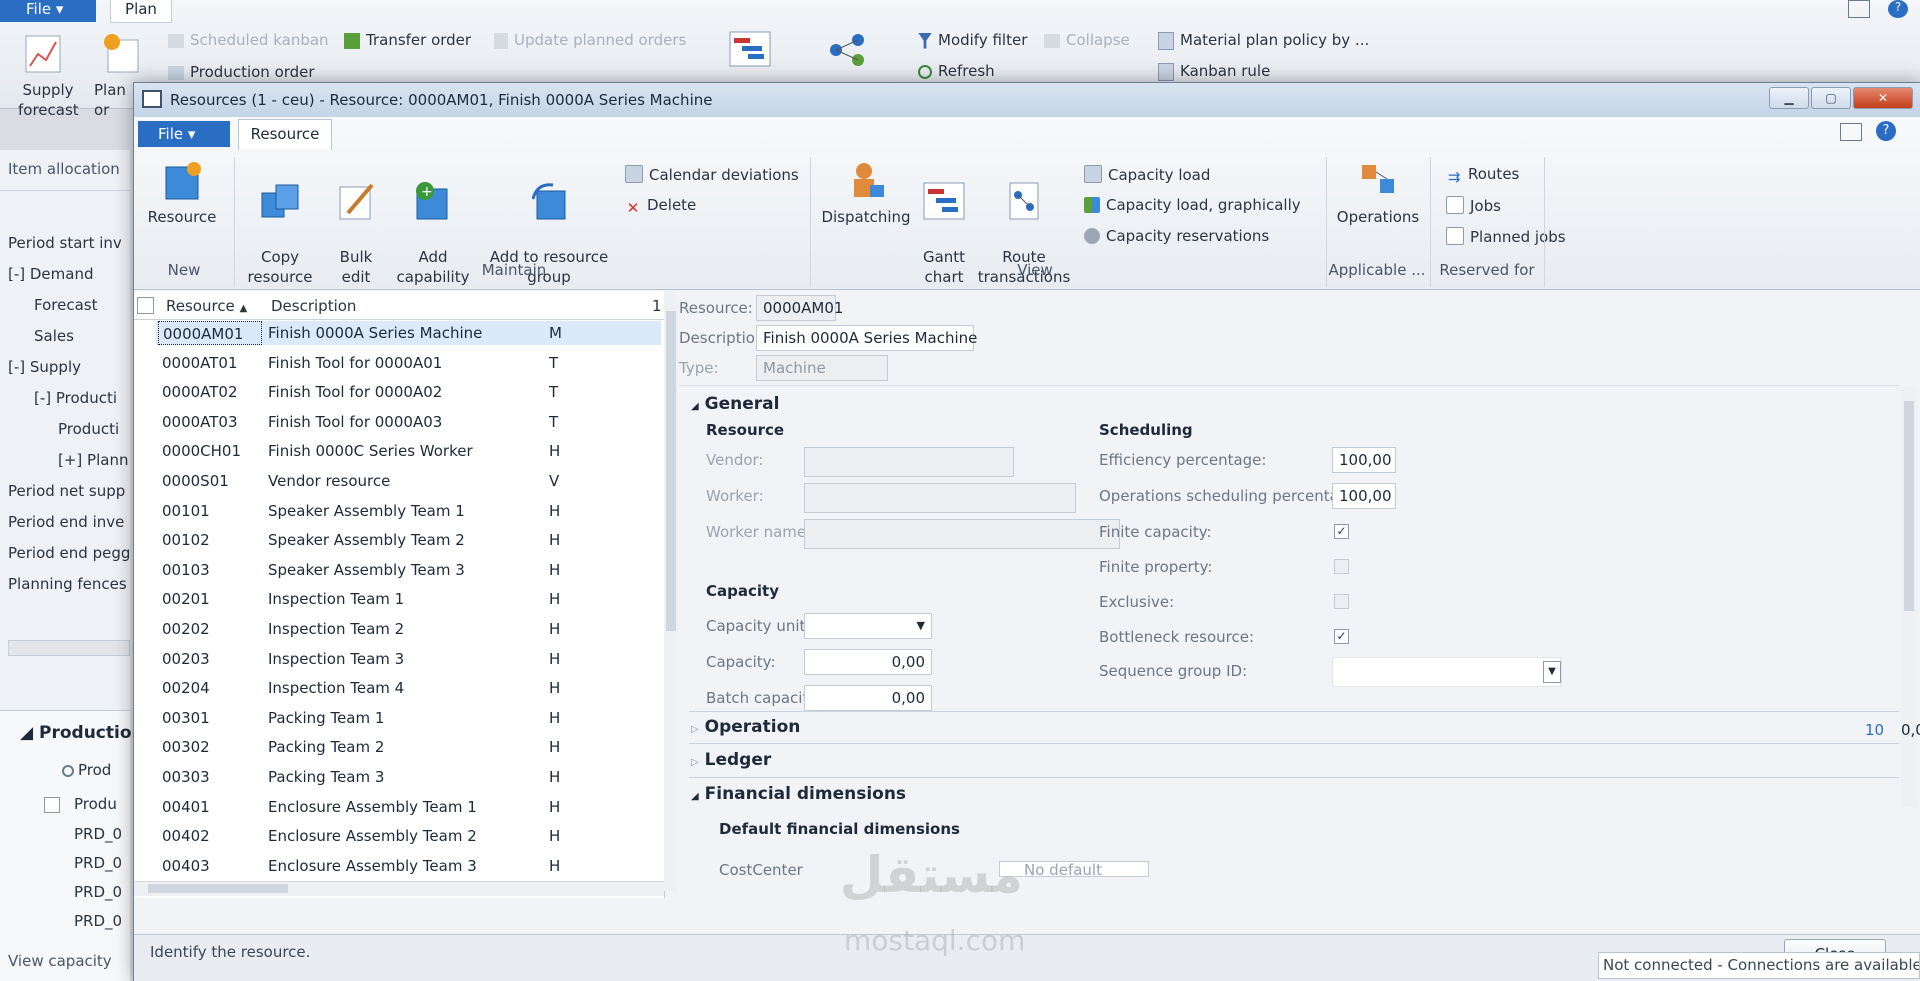 The width and height of the screenshot is (1920, 981). I want to click on table-row: 0000AT03 Finish Tool for 0000A03 T, so click(408, 422).